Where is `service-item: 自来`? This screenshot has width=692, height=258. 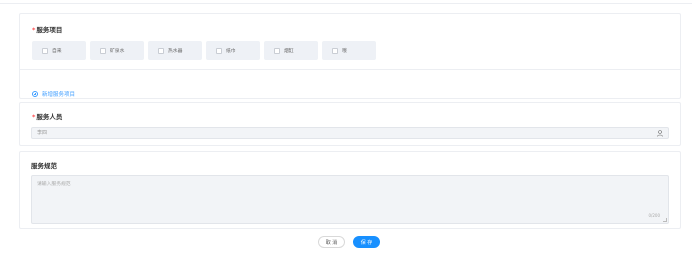
service-item: 自来 is located at coordinates (59, 50).